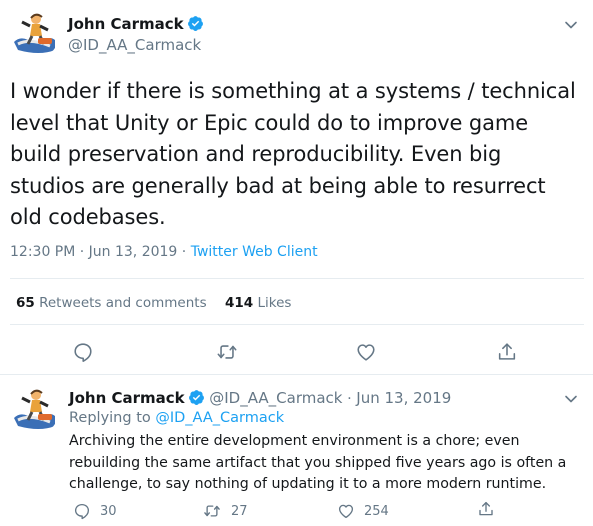 The image size is (593, 526). I want to click on retweets-stat: 65 Retweets and comments, so click(111, 303).